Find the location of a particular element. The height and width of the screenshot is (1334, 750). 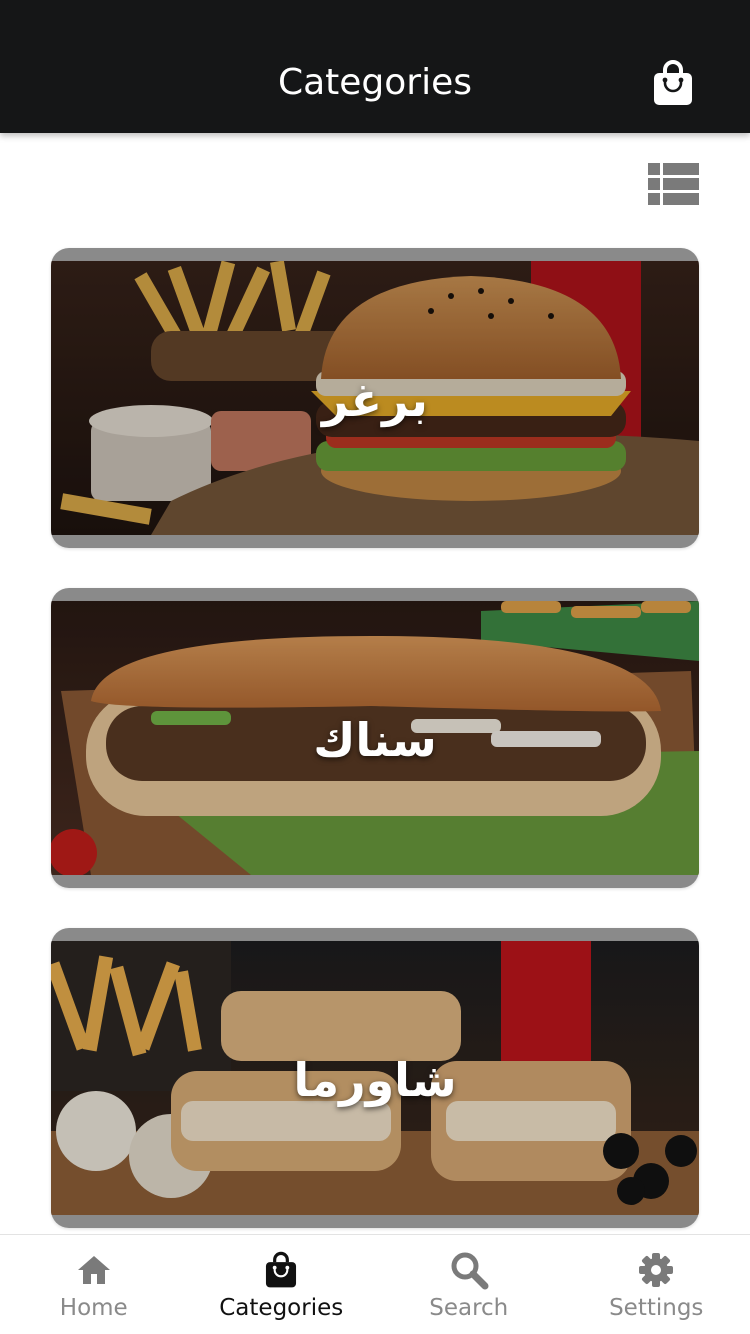

tab-search: Search is located at coordinates (469, 1284).